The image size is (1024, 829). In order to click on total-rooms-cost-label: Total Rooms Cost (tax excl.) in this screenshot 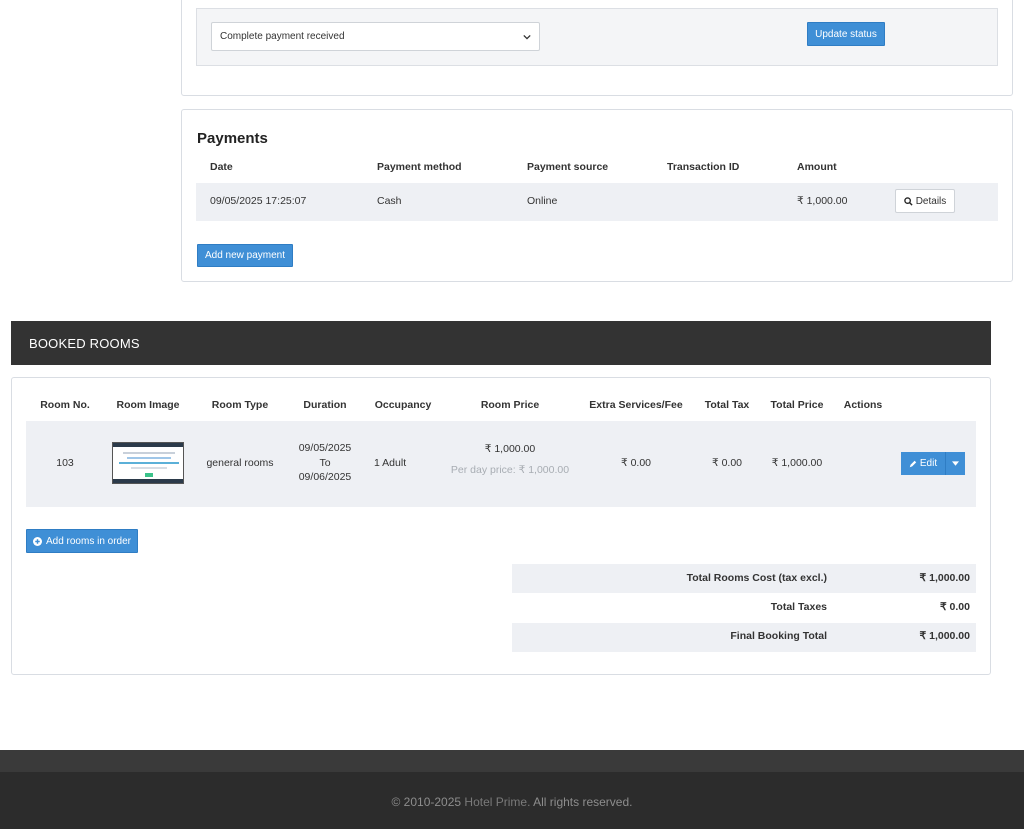, I will do `click(756, 578)`.